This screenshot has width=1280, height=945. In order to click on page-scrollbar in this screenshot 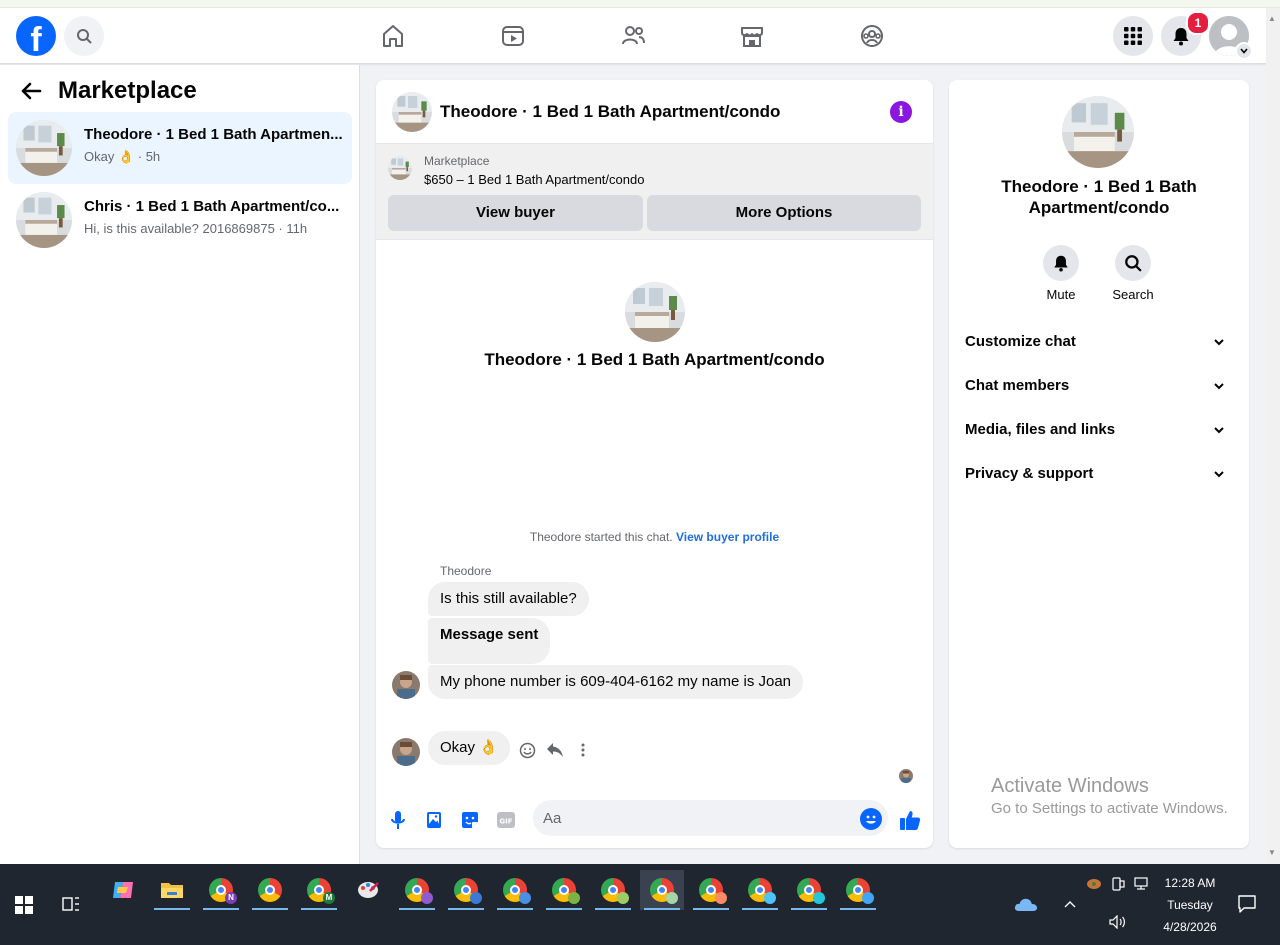, I will do `click(1273, 436)`.